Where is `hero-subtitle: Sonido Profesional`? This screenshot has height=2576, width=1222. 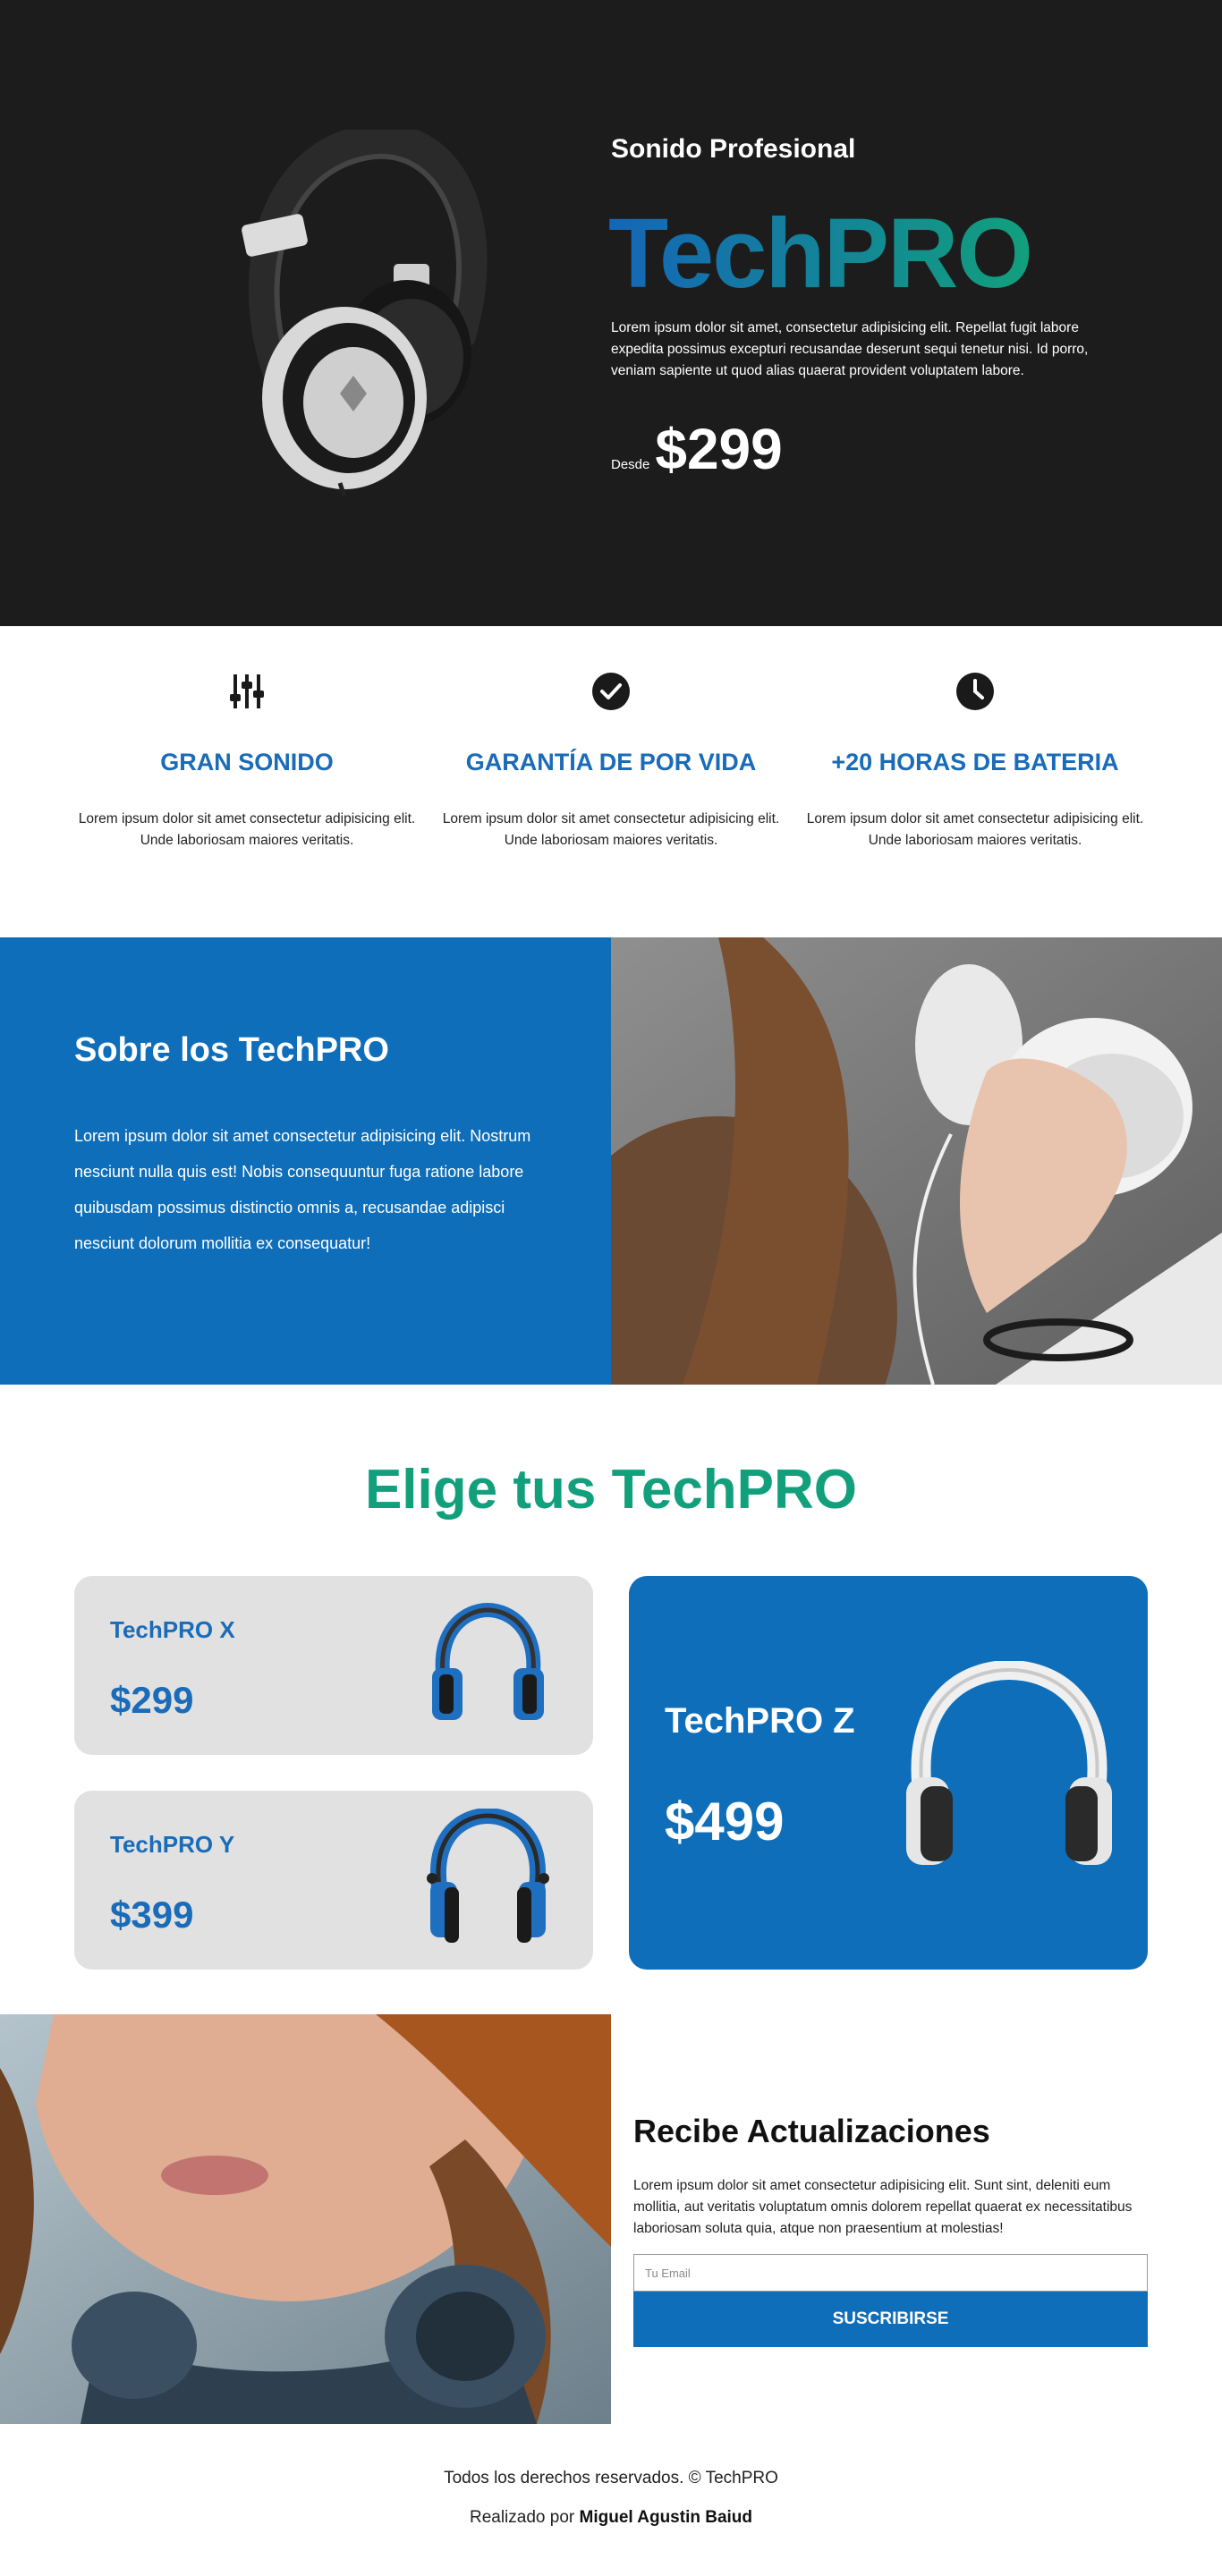 hero-subtitle: Sonido Profesional is located at coordinates (733, 149).